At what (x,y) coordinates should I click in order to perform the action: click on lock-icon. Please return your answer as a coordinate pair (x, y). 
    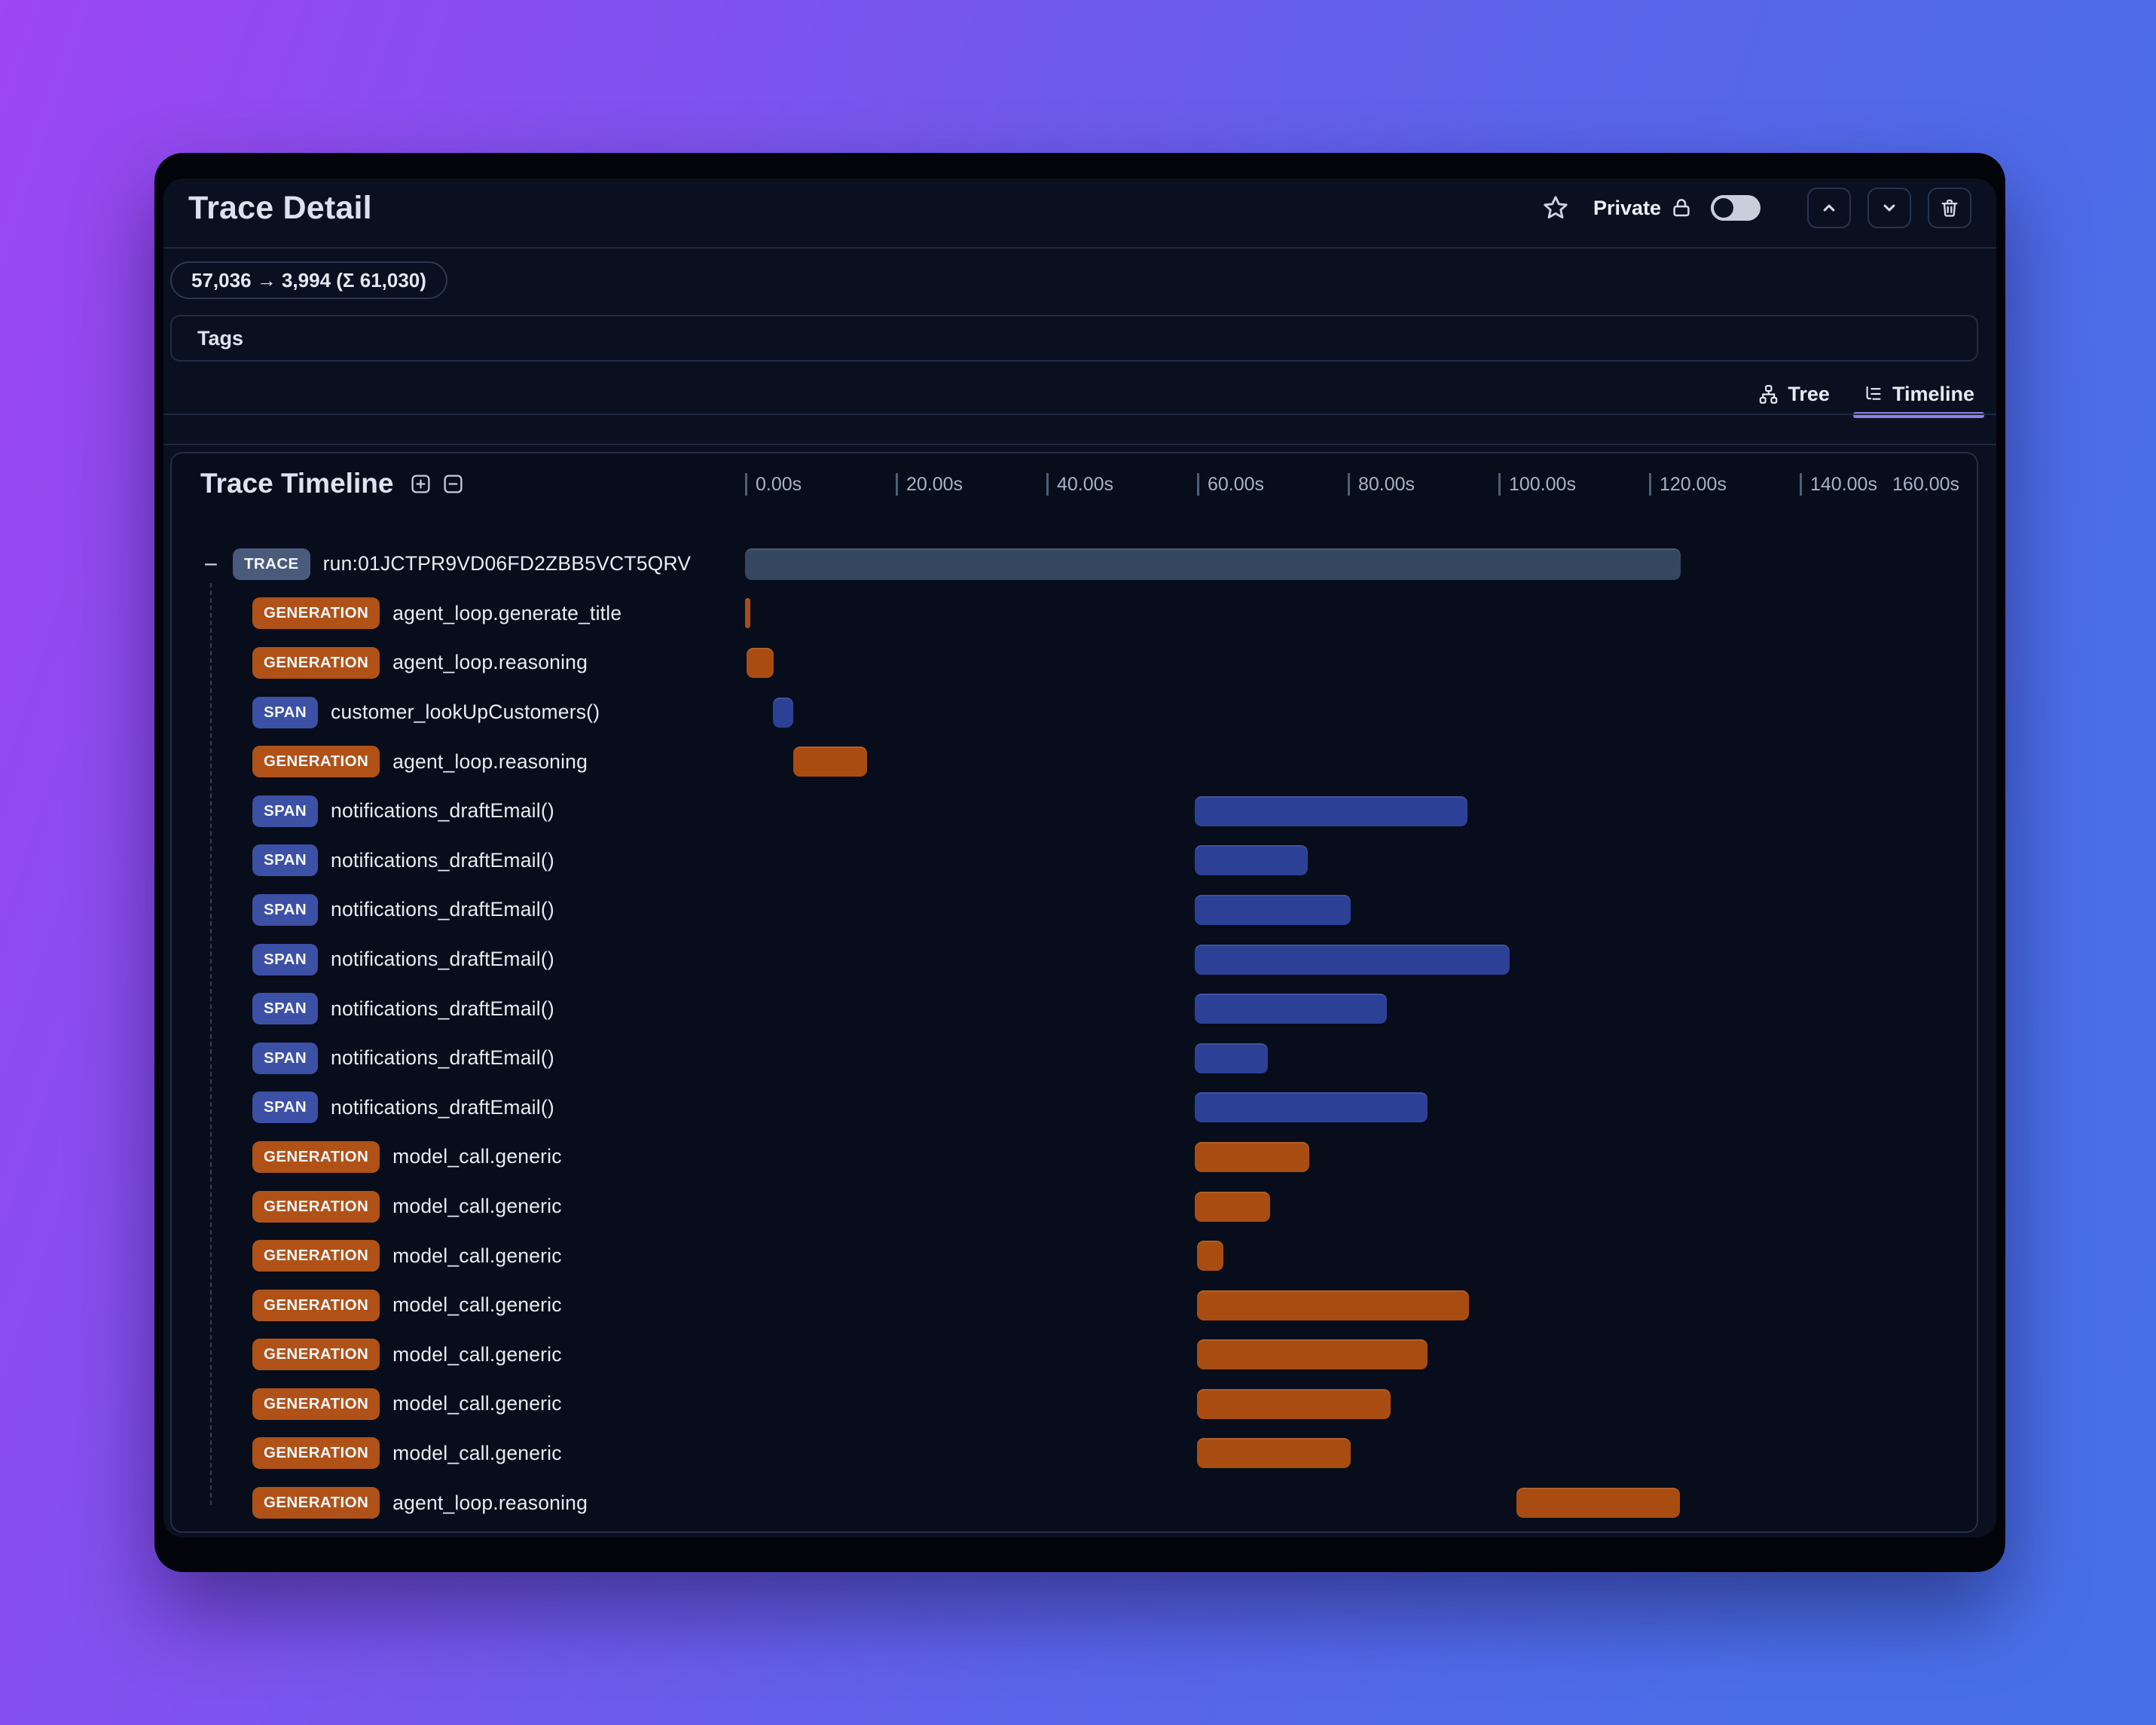
    Looking at the image, I should click on (1681, 208).